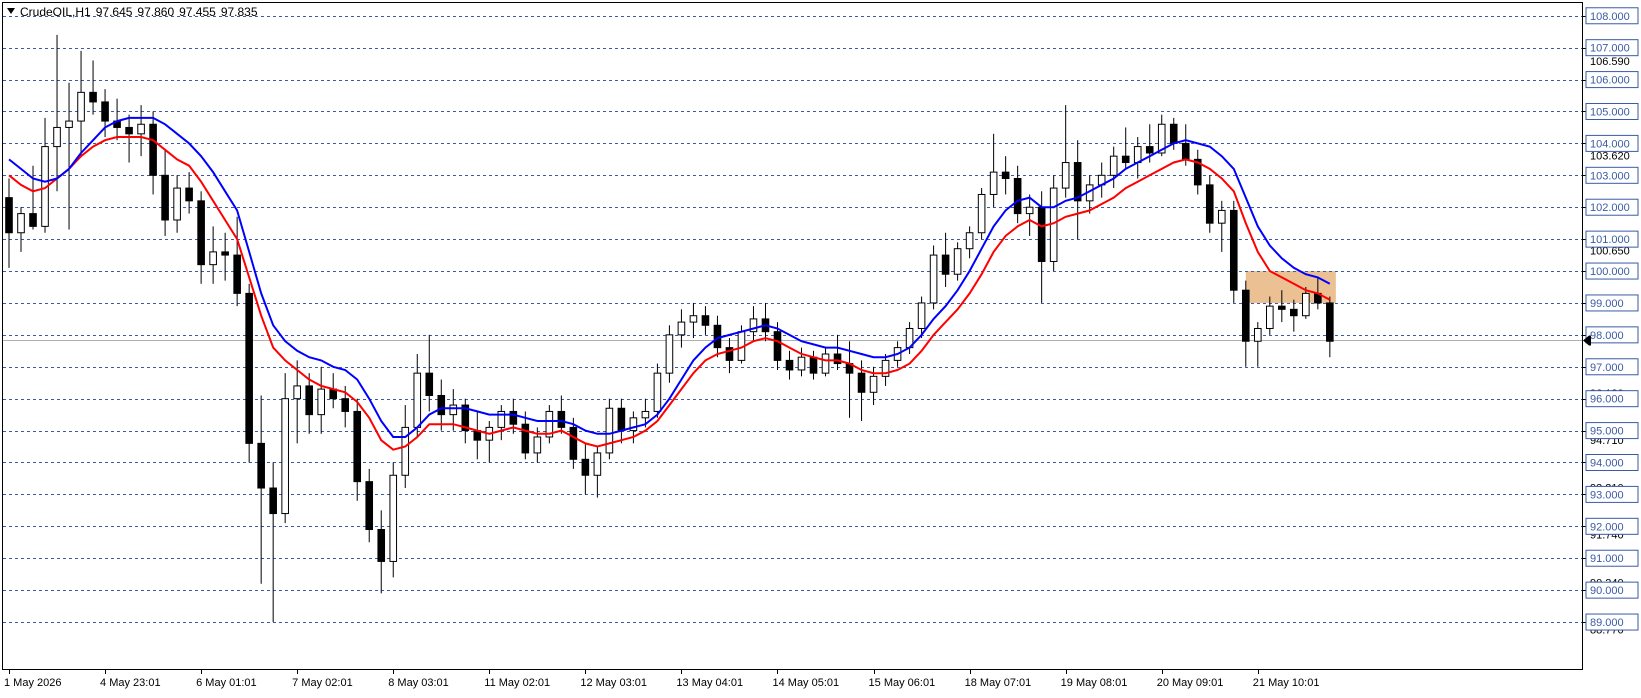  What do you see at coordinates (155, 12) in the screenshot?
I see `header-high: 97.860` at bounding box center [155, 12].